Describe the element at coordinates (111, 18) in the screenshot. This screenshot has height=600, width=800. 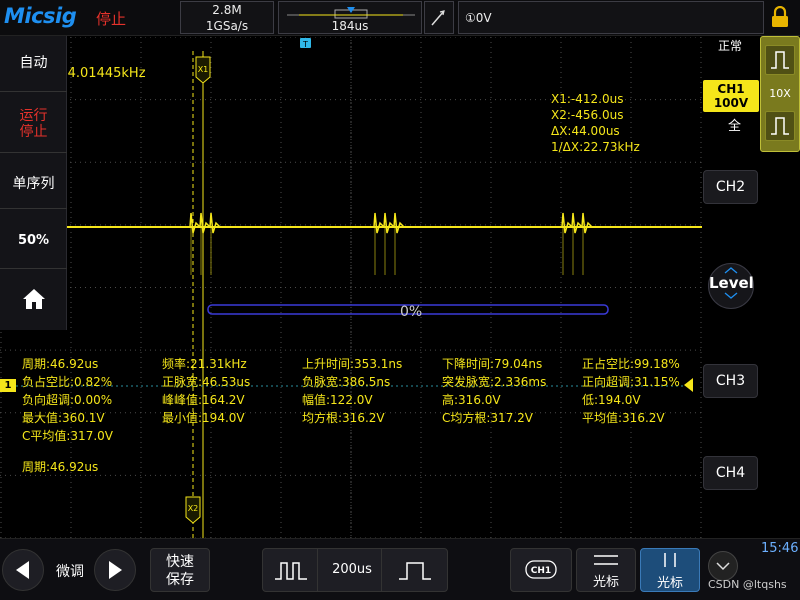
I see `run-status-label: 停止` at that location.